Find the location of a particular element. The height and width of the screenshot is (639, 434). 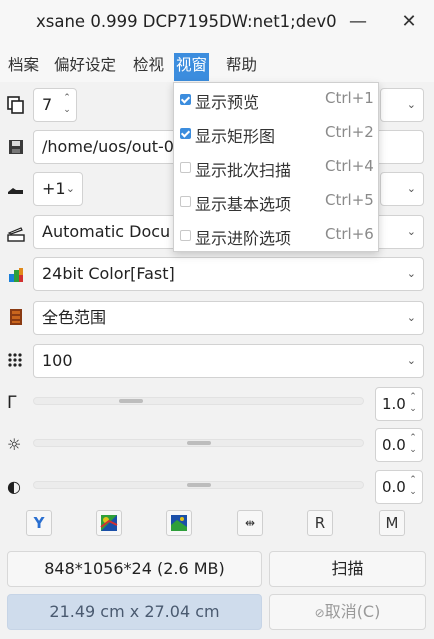

brightness-slider-handle is located at coordinates (199, 443).